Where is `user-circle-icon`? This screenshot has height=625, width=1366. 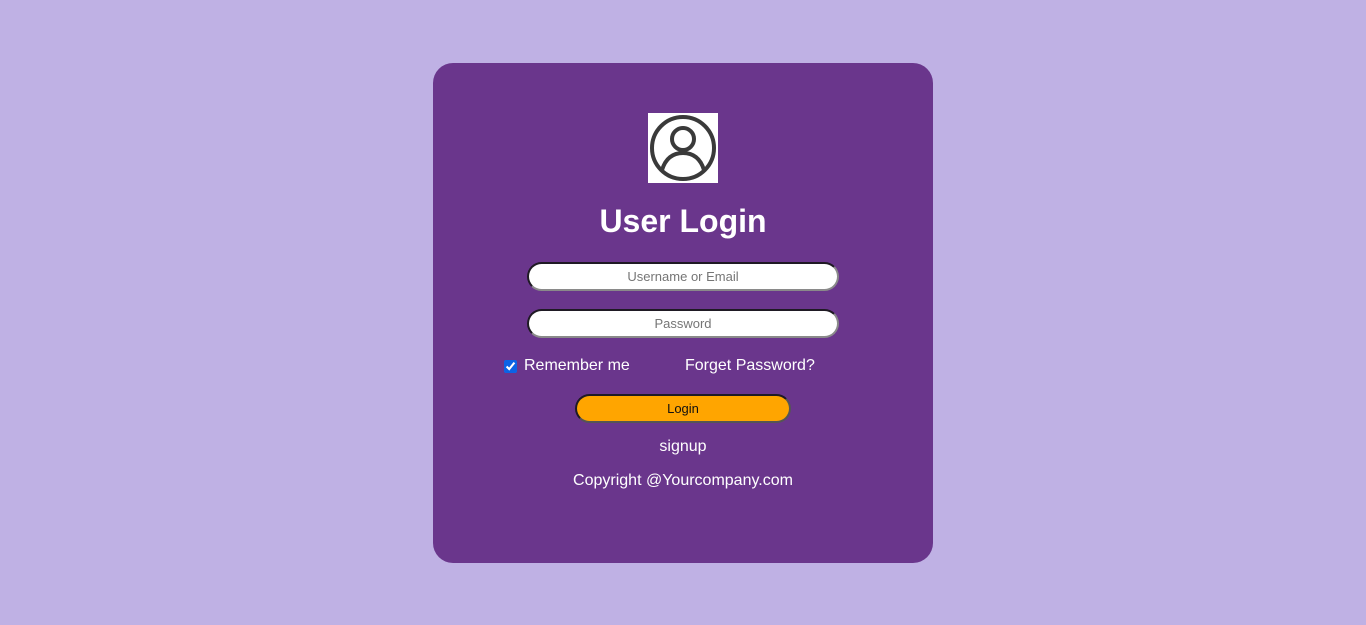
user-circle-icon is located at coordinates (683, 148).